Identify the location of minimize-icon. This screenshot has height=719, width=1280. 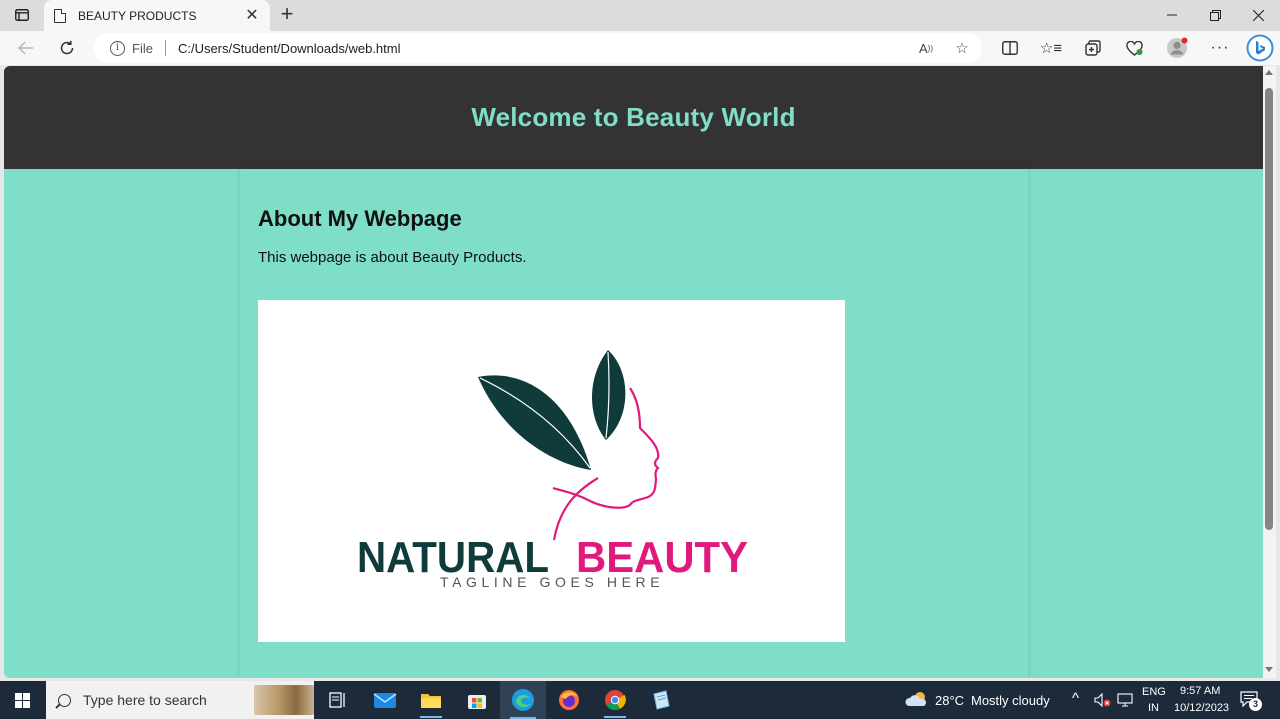
(1172, 15).